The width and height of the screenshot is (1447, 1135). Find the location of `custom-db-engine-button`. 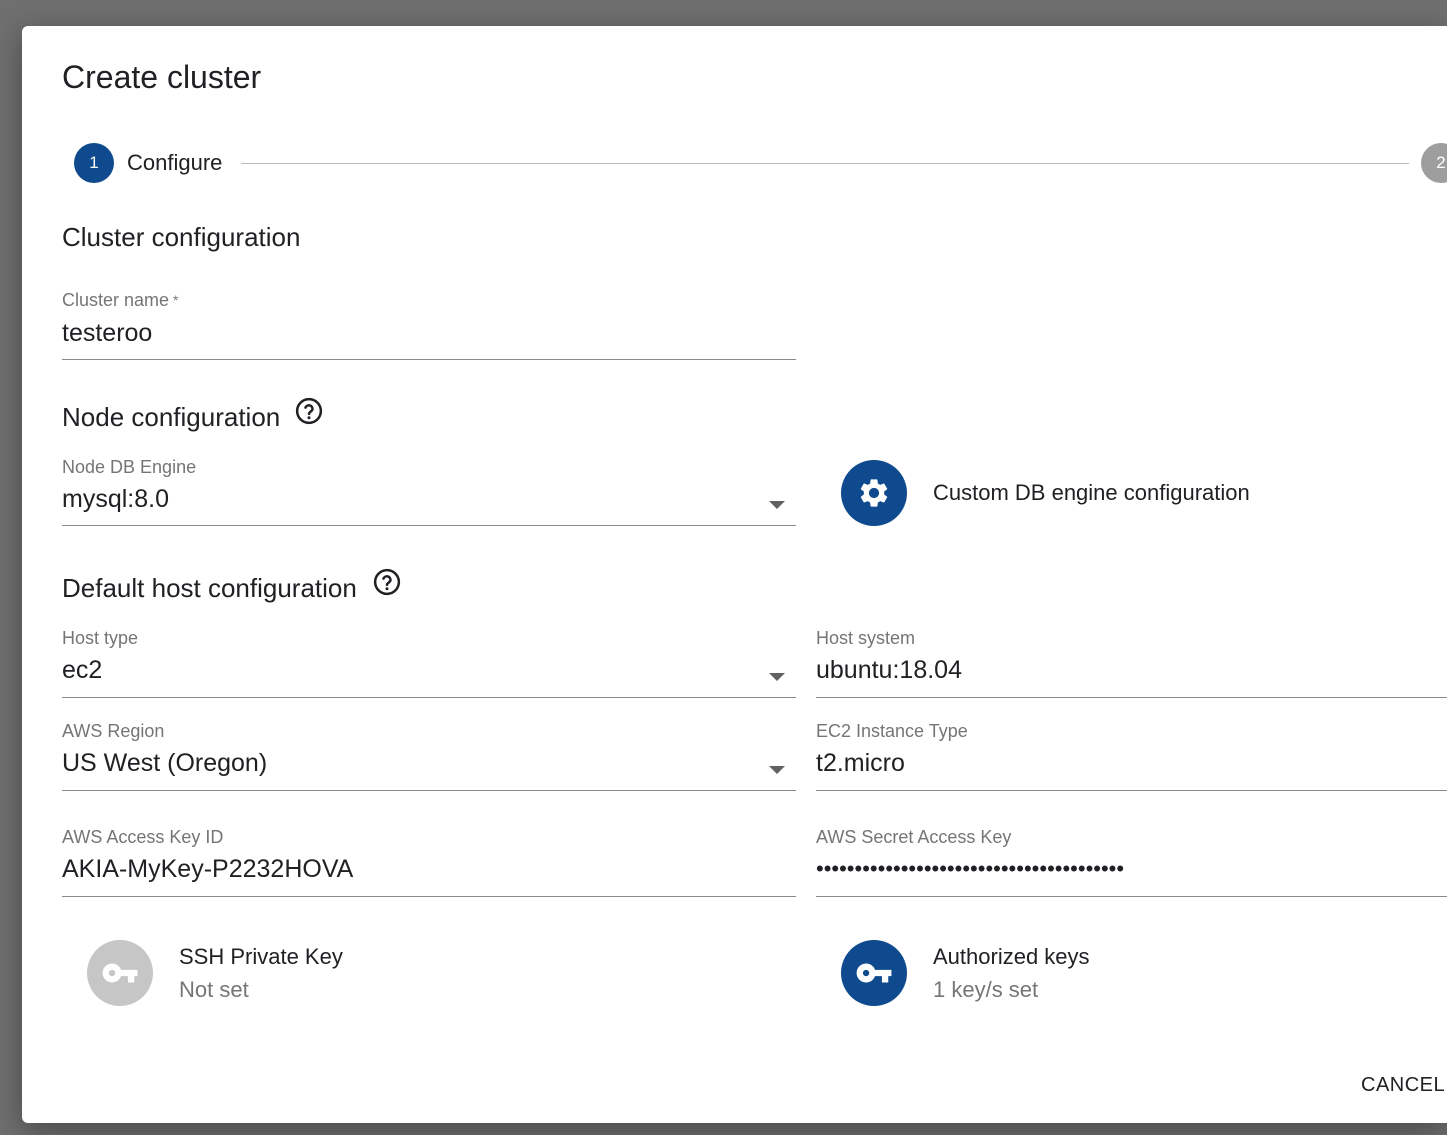

custom-db-engine-button is located at coordinates (874, 493).